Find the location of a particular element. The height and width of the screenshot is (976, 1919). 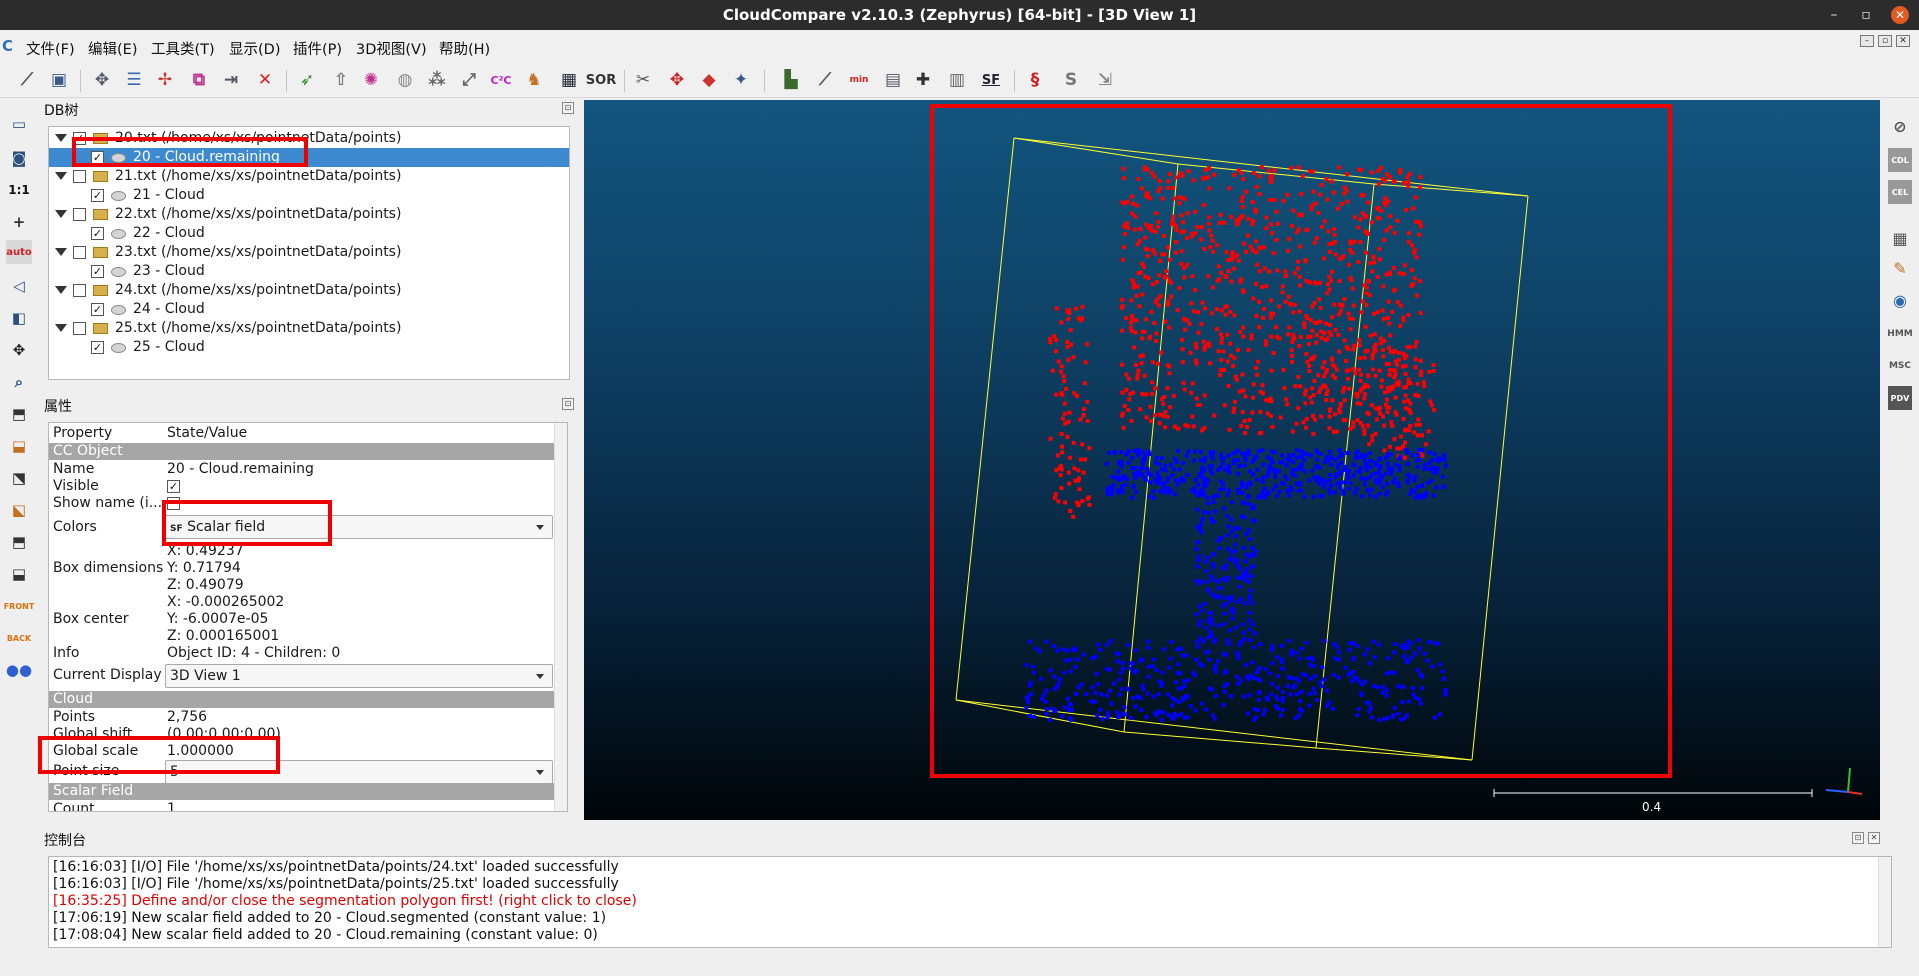

tree-cloud-item: ✓ 21 - Cloud is located at coordinates (309, 195).